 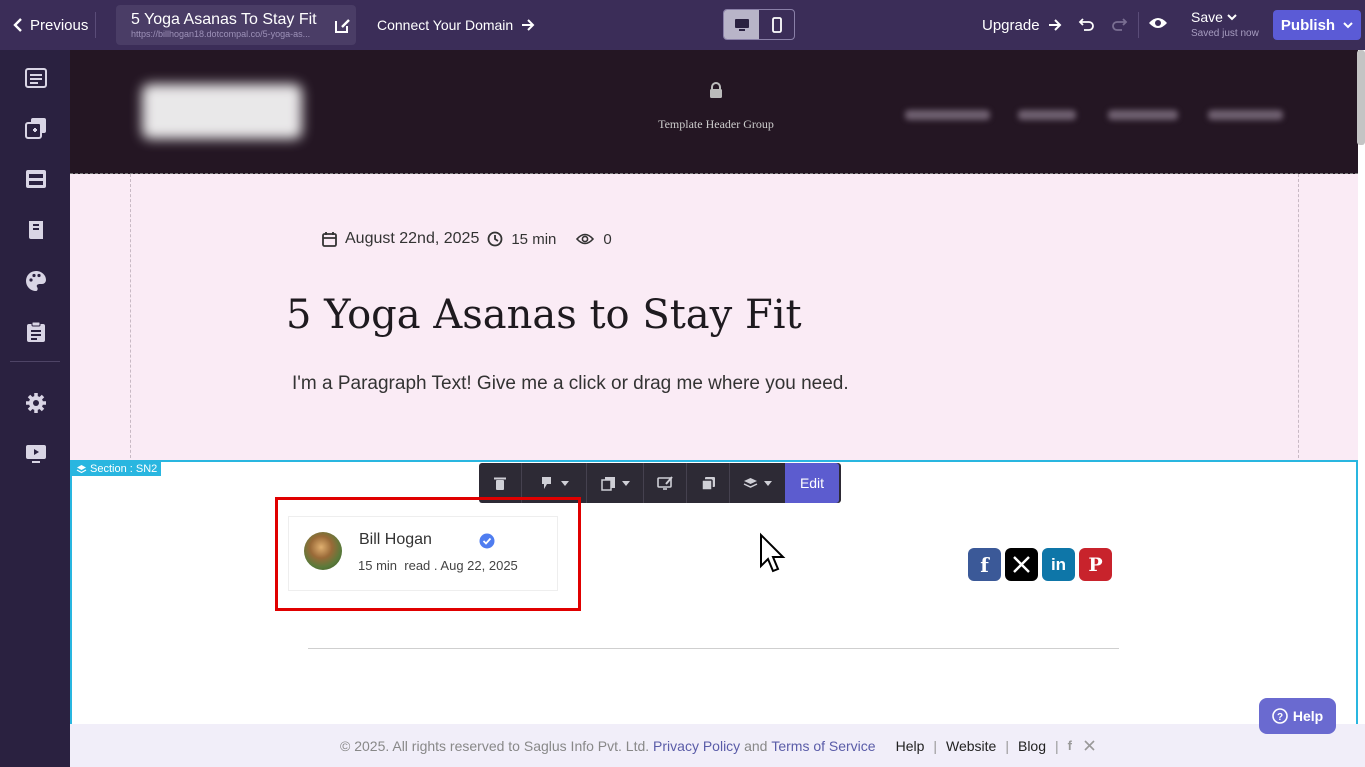 I want to click on footer-and: and, so click(x=756, y=745).